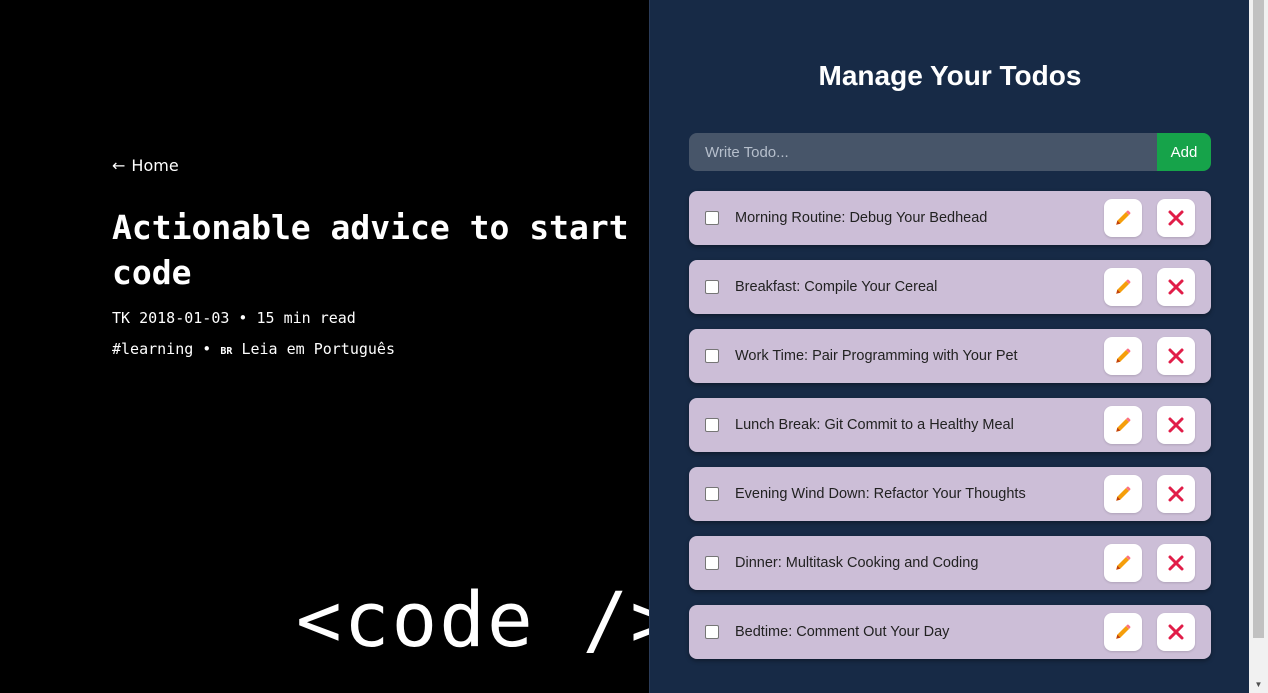 The width and height of the screenshot is (1268, 693). I want to click on todo-item: Morning Routine: Debug Your Bedhead, so click(950, 218).